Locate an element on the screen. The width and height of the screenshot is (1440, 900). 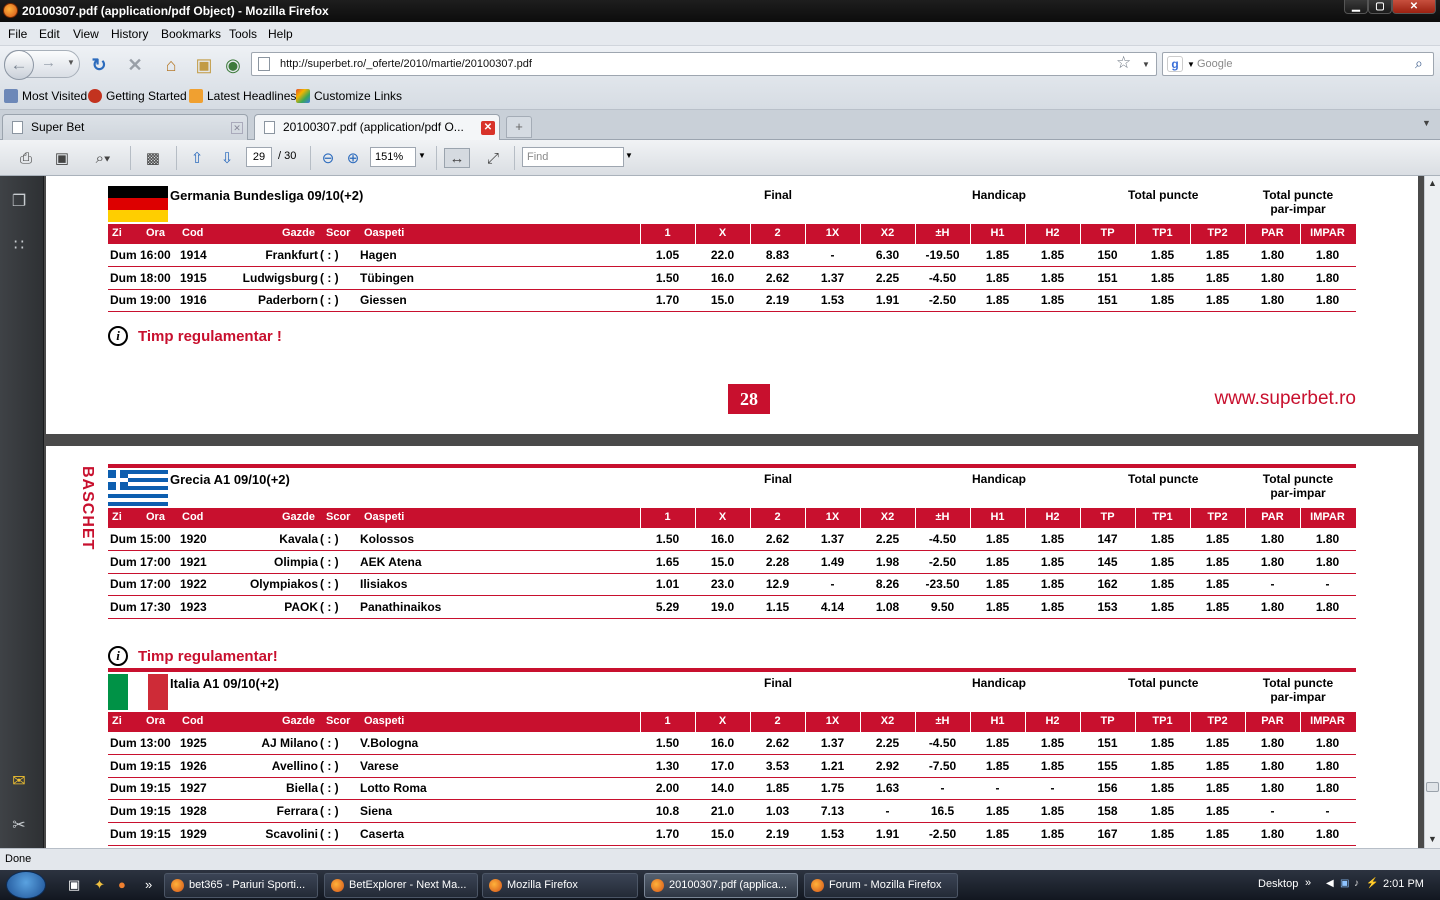
pages-icon: ❐ is located at coordinates (19, 201).